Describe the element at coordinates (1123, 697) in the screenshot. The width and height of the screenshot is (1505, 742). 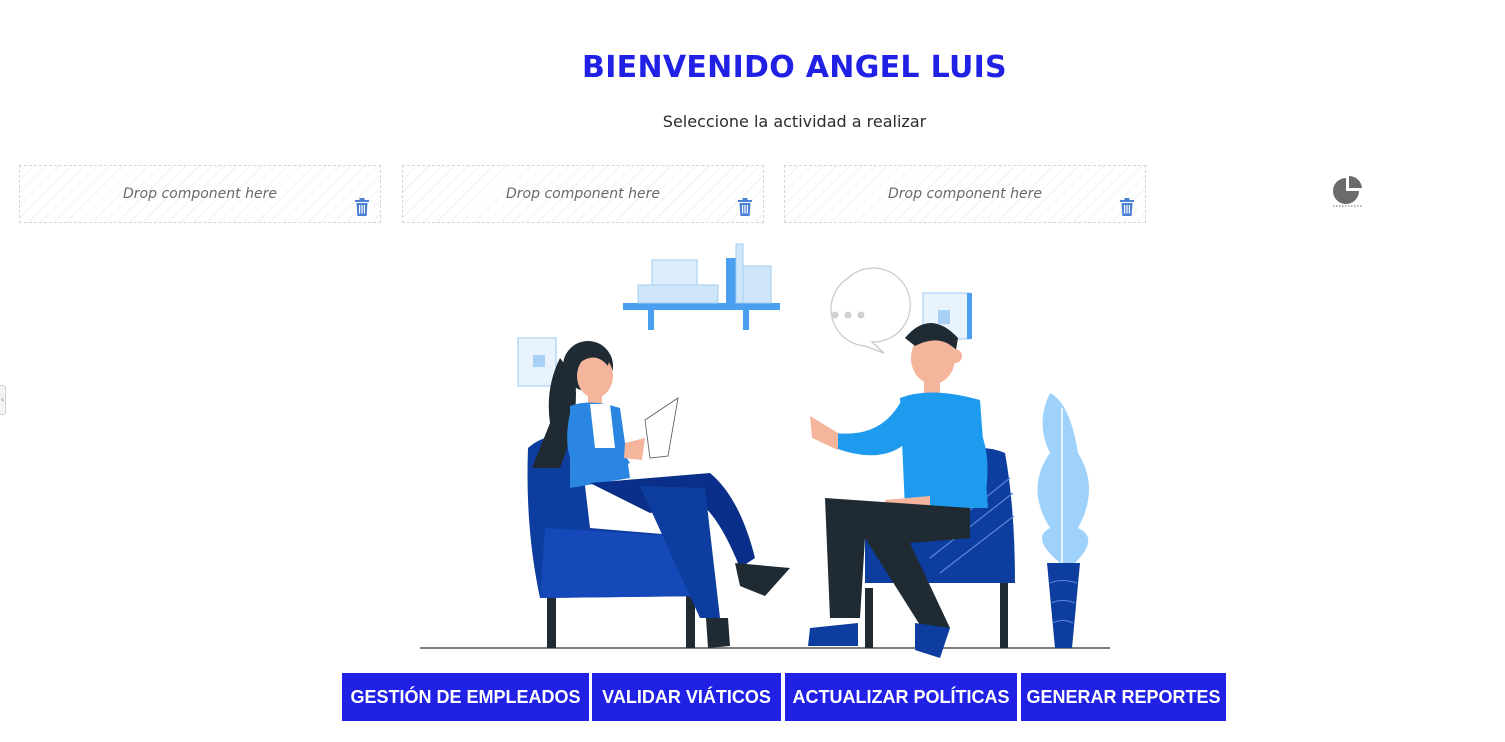
I see `generate-reports-button: GENERAR REPORTES` at that location.